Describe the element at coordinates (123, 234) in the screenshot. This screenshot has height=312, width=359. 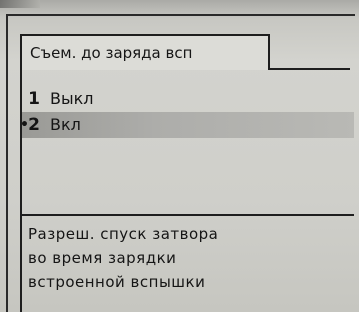
I see `help-line: Разреш. спуск затвора` at that location.